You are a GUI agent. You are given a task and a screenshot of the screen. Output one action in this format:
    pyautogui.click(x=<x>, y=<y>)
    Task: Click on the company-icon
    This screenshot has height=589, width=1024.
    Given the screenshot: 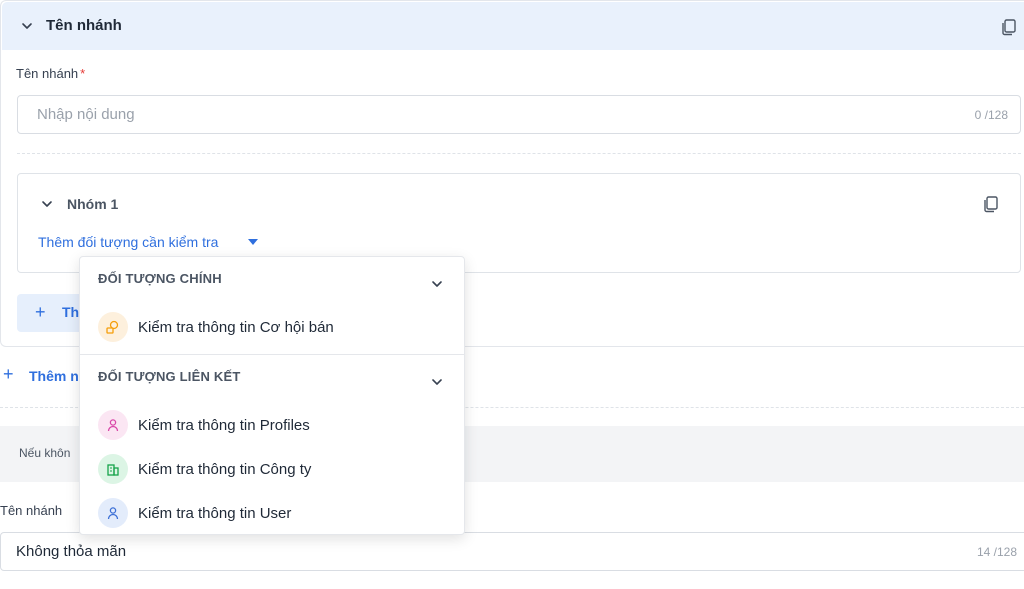 What is the action you would take?
    pyautogui.click(x=113, y=469)
    